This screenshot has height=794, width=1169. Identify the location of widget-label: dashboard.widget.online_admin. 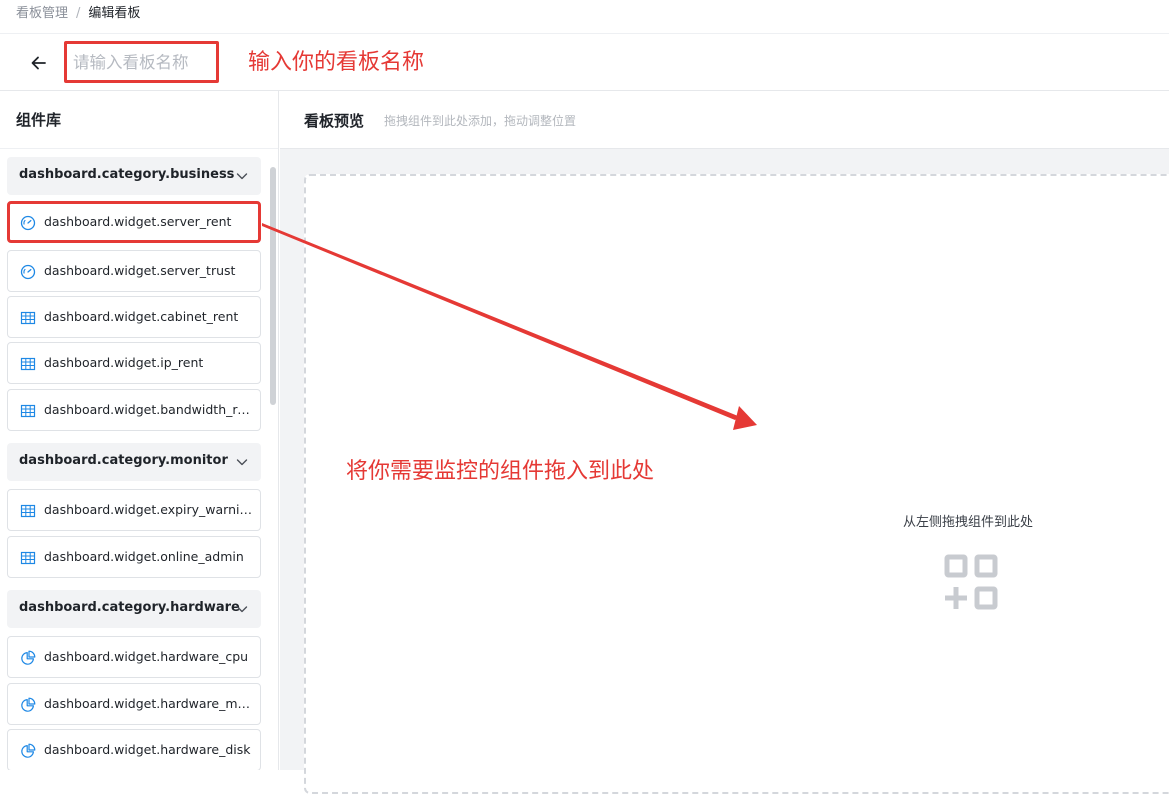
(144, 556).